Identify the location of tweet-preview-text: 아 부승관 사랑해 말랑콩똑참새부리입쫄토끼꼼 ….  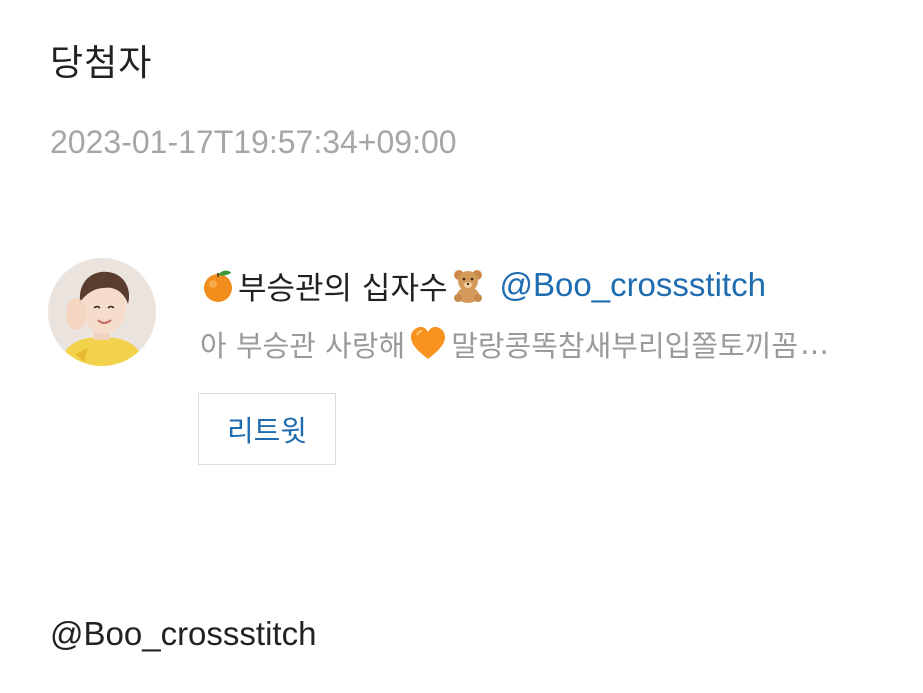
(545, 344).